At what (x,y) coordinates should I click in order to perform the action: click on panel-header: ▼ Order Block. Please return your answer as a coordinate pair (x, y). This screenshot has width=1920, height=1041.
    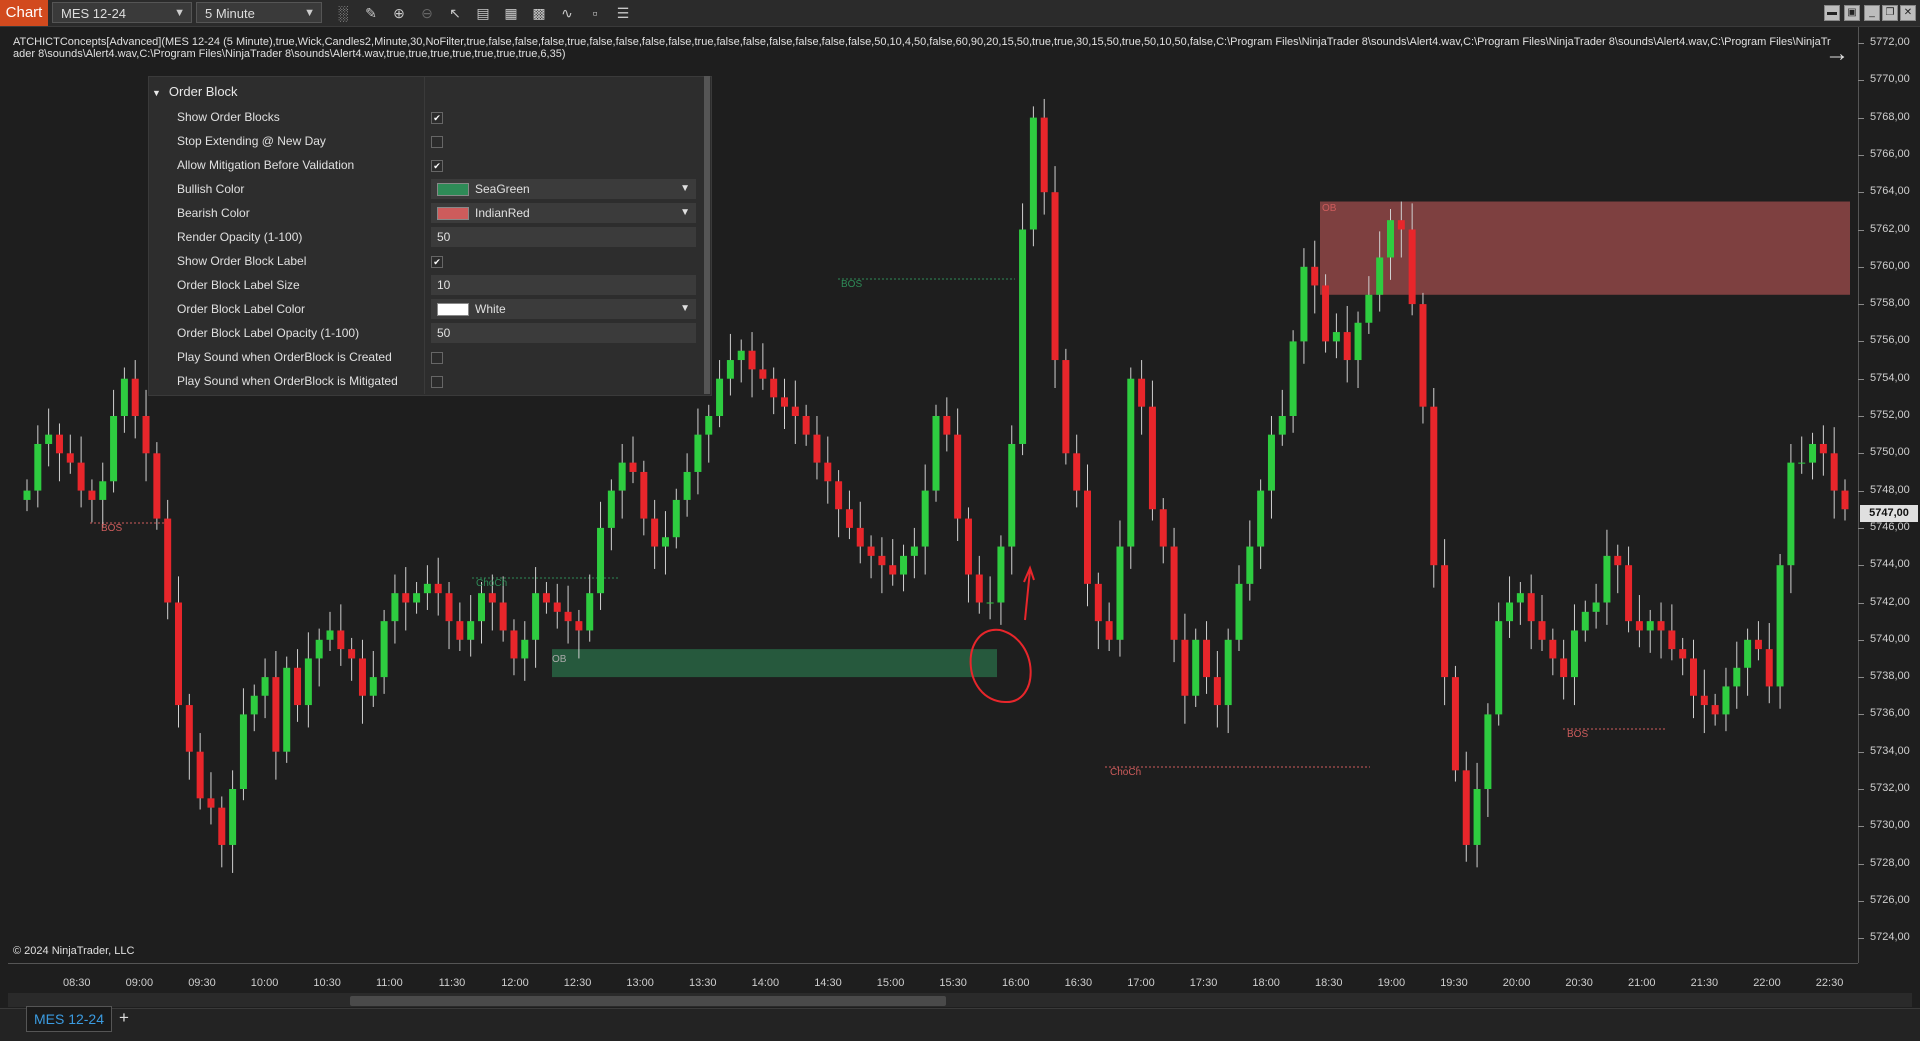
    Looking at the image, I should click on (195, 91).